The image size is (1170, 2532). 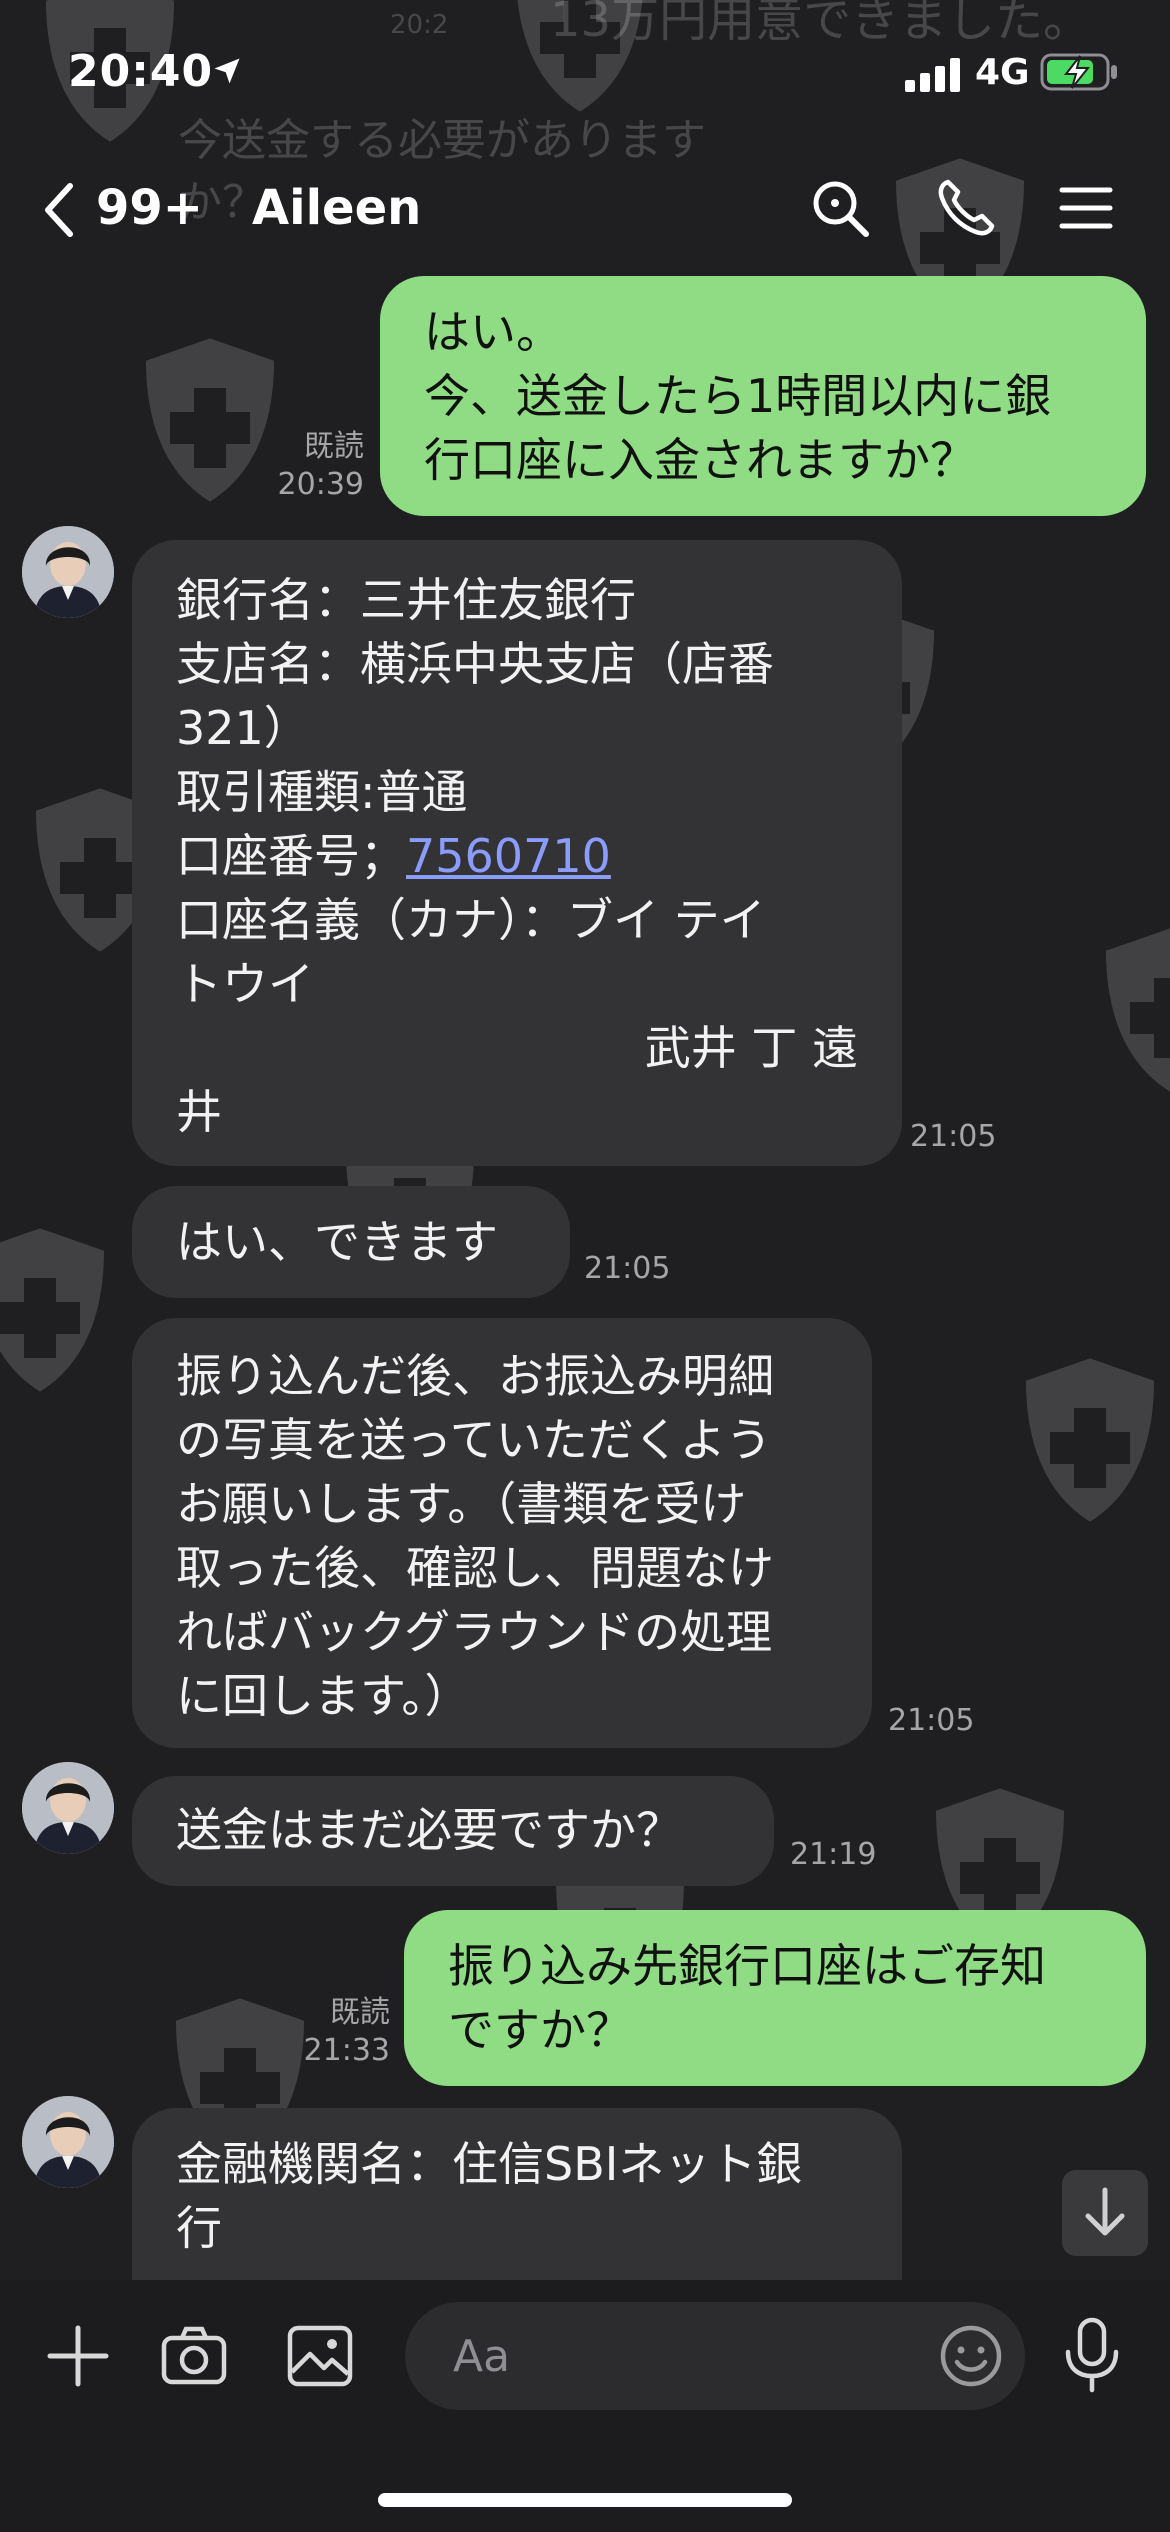 What do you see at coordinates (475, 1376) in the screenshot?
I see `message-line: 振り込んだ後、お振込み明細` at bounding box center [475, 1376].